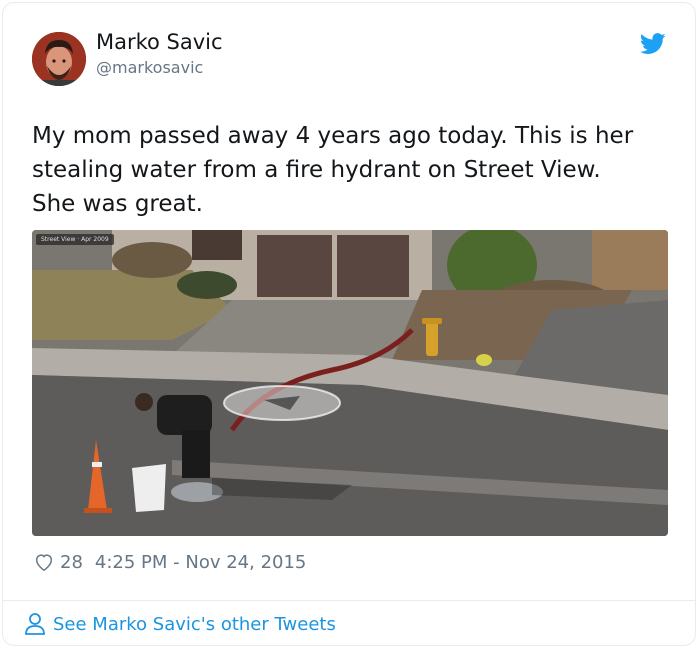 This screenshot has height=650, width=700. I want to click on other-tweets-text: See Marko Savic's other Tweets, so click(194, 624).